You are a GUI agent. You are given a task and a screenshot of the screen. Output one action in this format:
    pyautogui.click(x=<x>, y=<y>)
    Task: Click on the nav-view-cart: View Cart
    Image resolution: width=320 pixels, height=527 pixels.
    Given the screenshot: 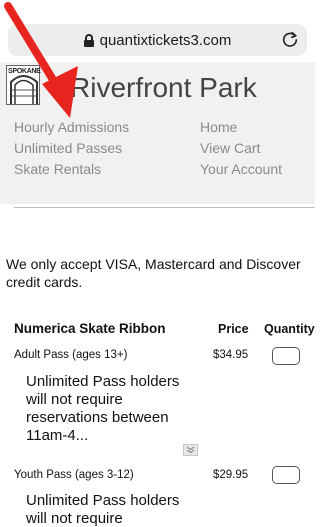 What is the action you would take?
    pyautogui.click(x=230, y=148)
    